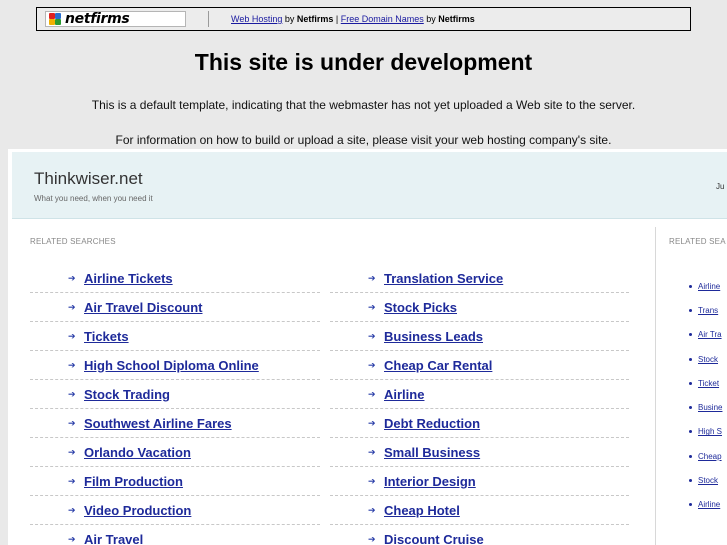 The height and width of the screenshot is (545, 727). I want to click on netfirms-logo-text: netfirms, so click(97, 19).